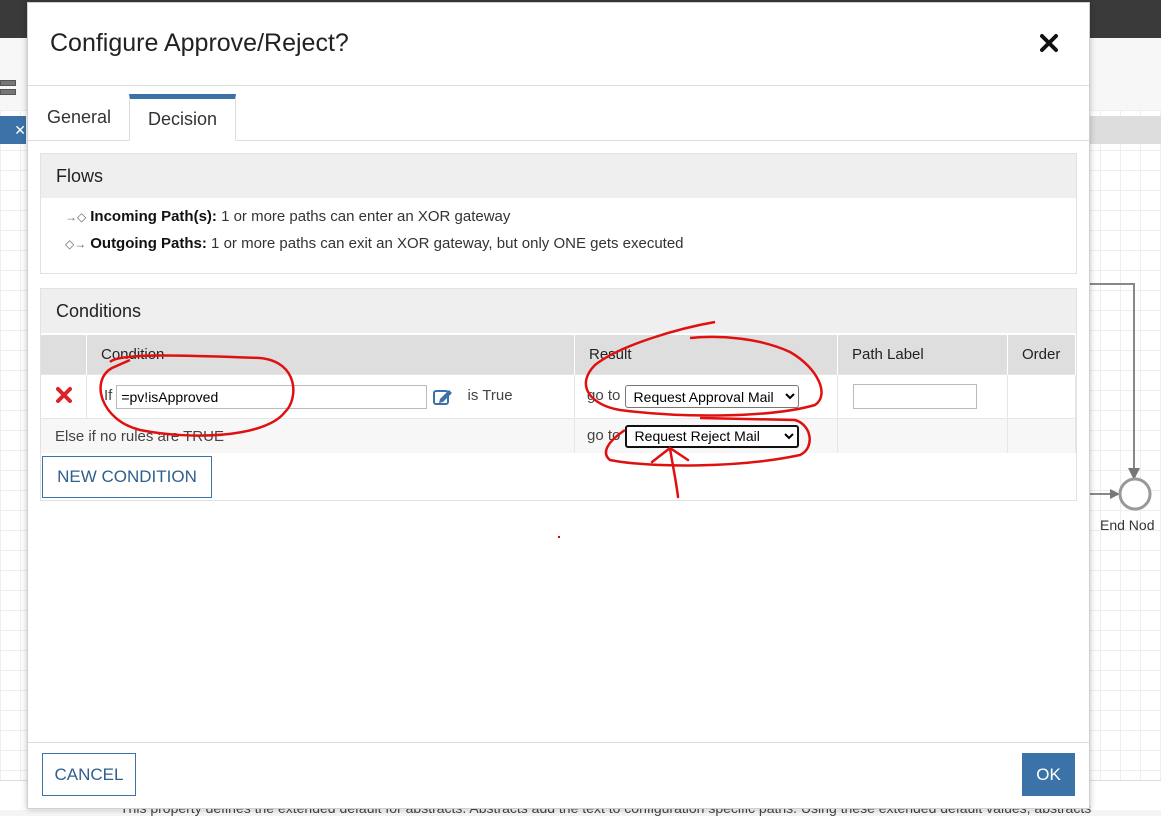 This screenshot has height=816, width=1161. I want to click on else-path-cell, so click(922, 435).